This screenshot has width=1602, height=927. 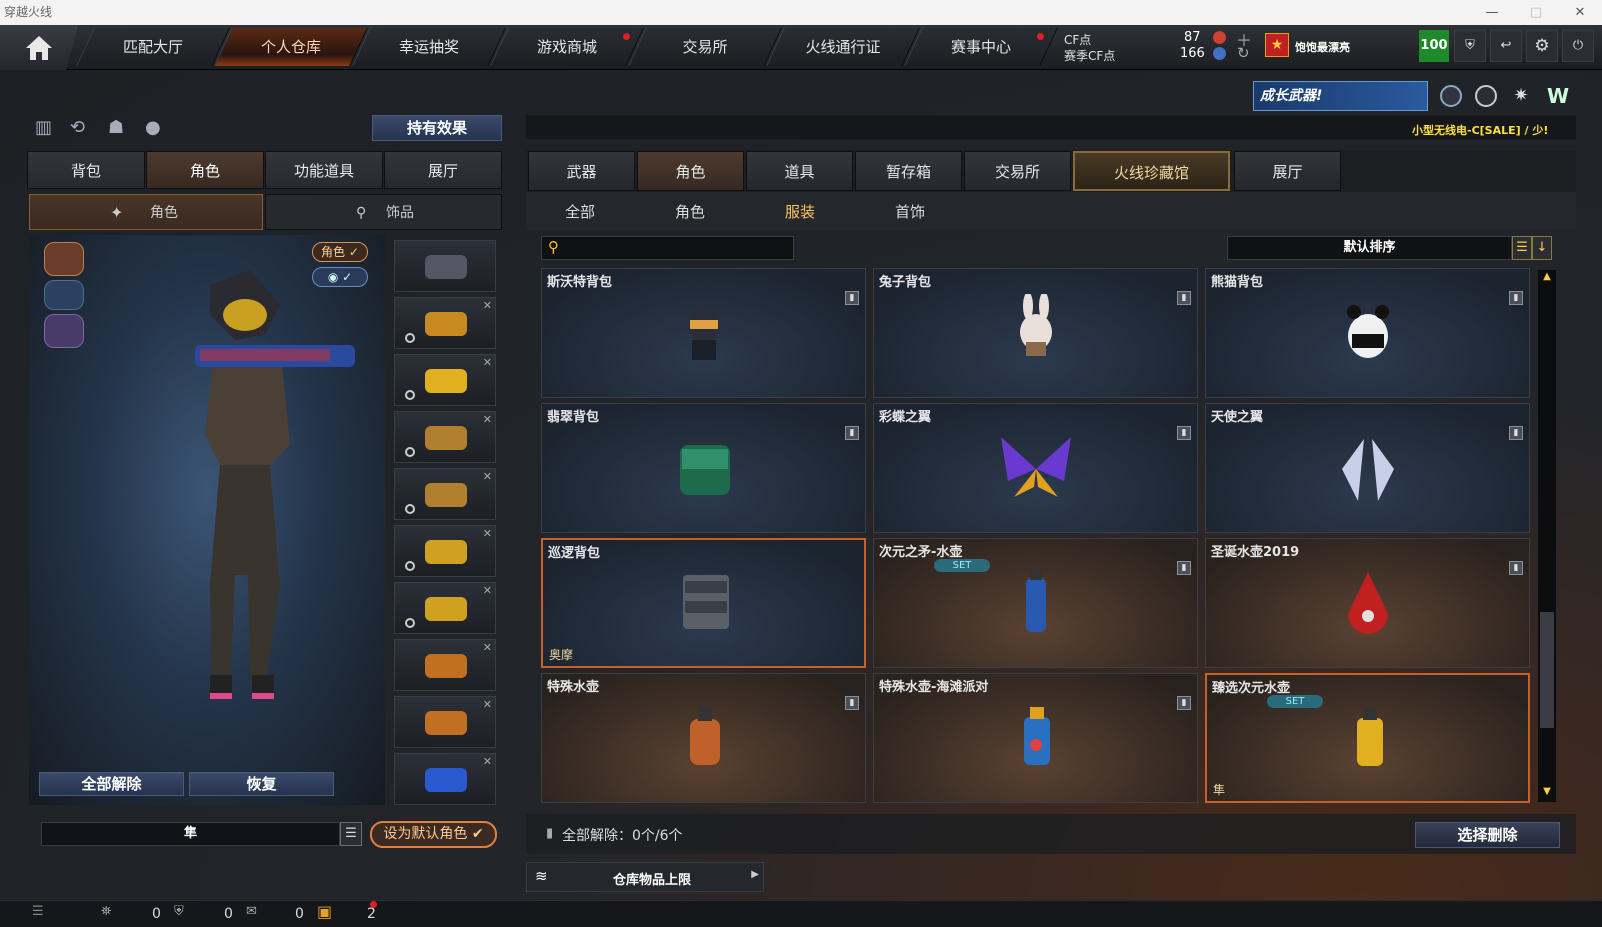 I want to click on menu-icon: ☰, so click(x=38, y=911).